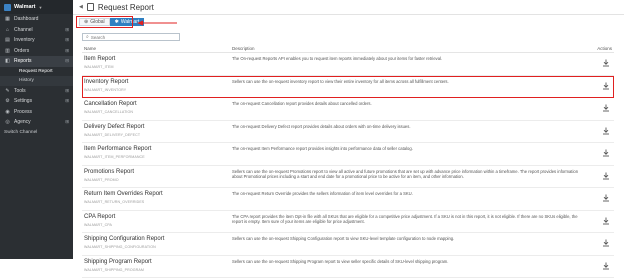 This screenshot has height=278, width=624. What do you see at coordinates (81, 7) in the screenshot?
I see `back-icon: ◀` at bounding box center [81, 7].